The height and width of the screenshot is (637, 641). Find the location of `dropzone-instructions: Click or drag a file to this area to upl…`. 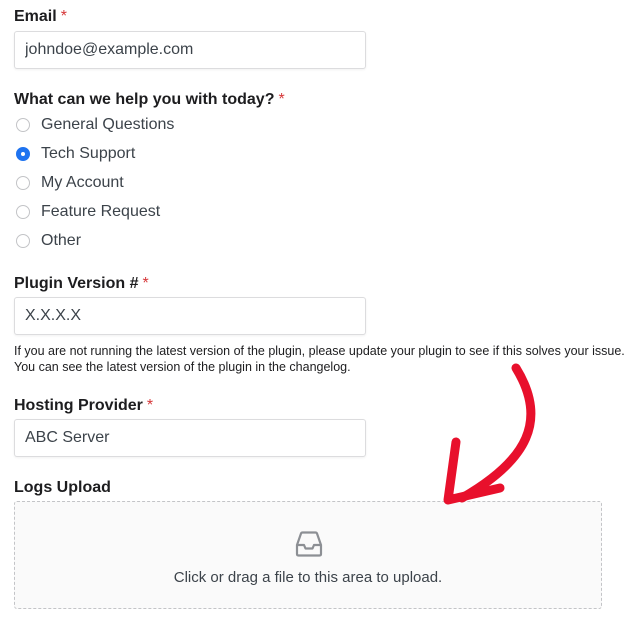

dropzone-instructions: Click or drag a file to this area to upl… is located at coordinates (308, 577).